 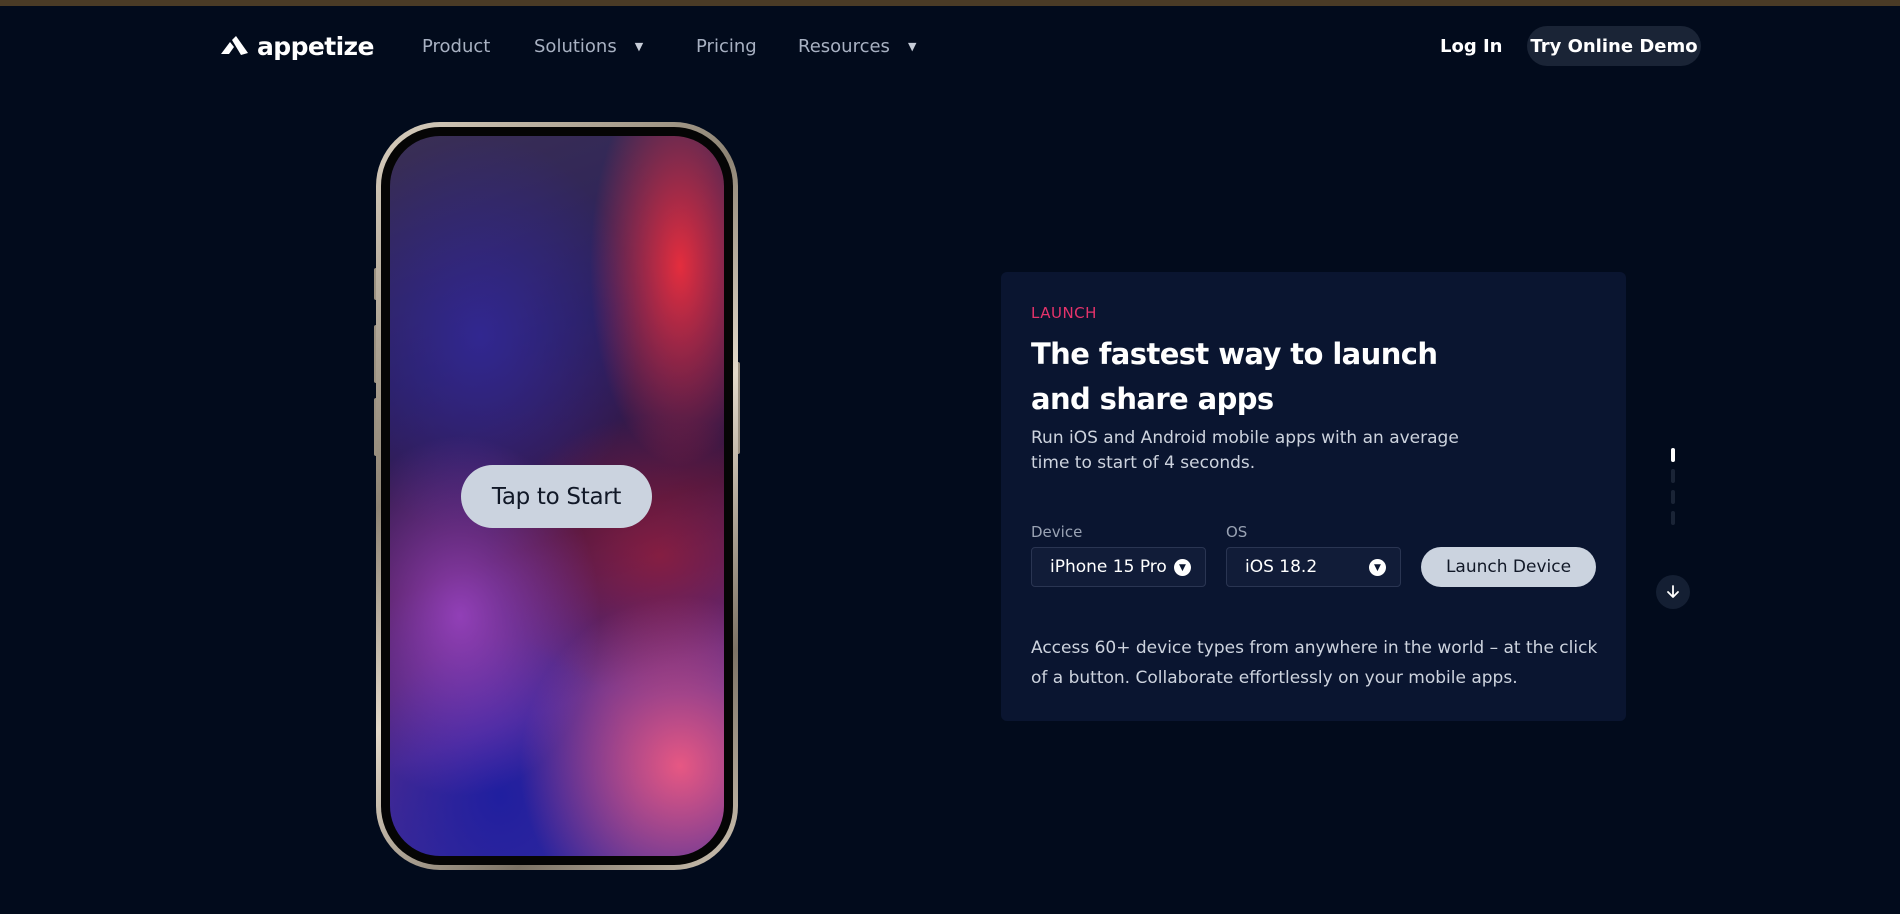 I want to click on page-title: The fastest way to launch and share apps, so click(x=1234, y=376).